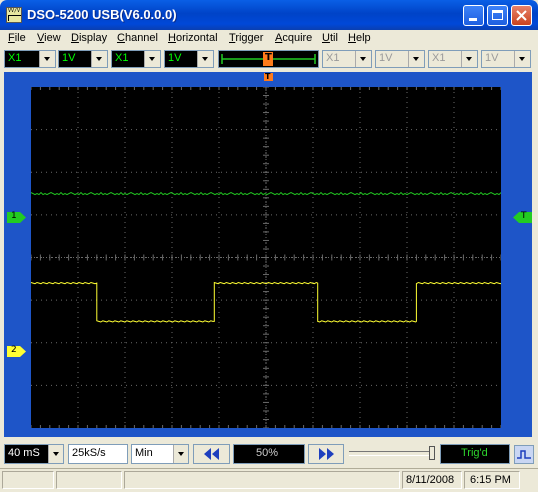 The width and height of the screenshot is (538, 492). I want to click on trigger-position-slider: T, so click(268, 59).